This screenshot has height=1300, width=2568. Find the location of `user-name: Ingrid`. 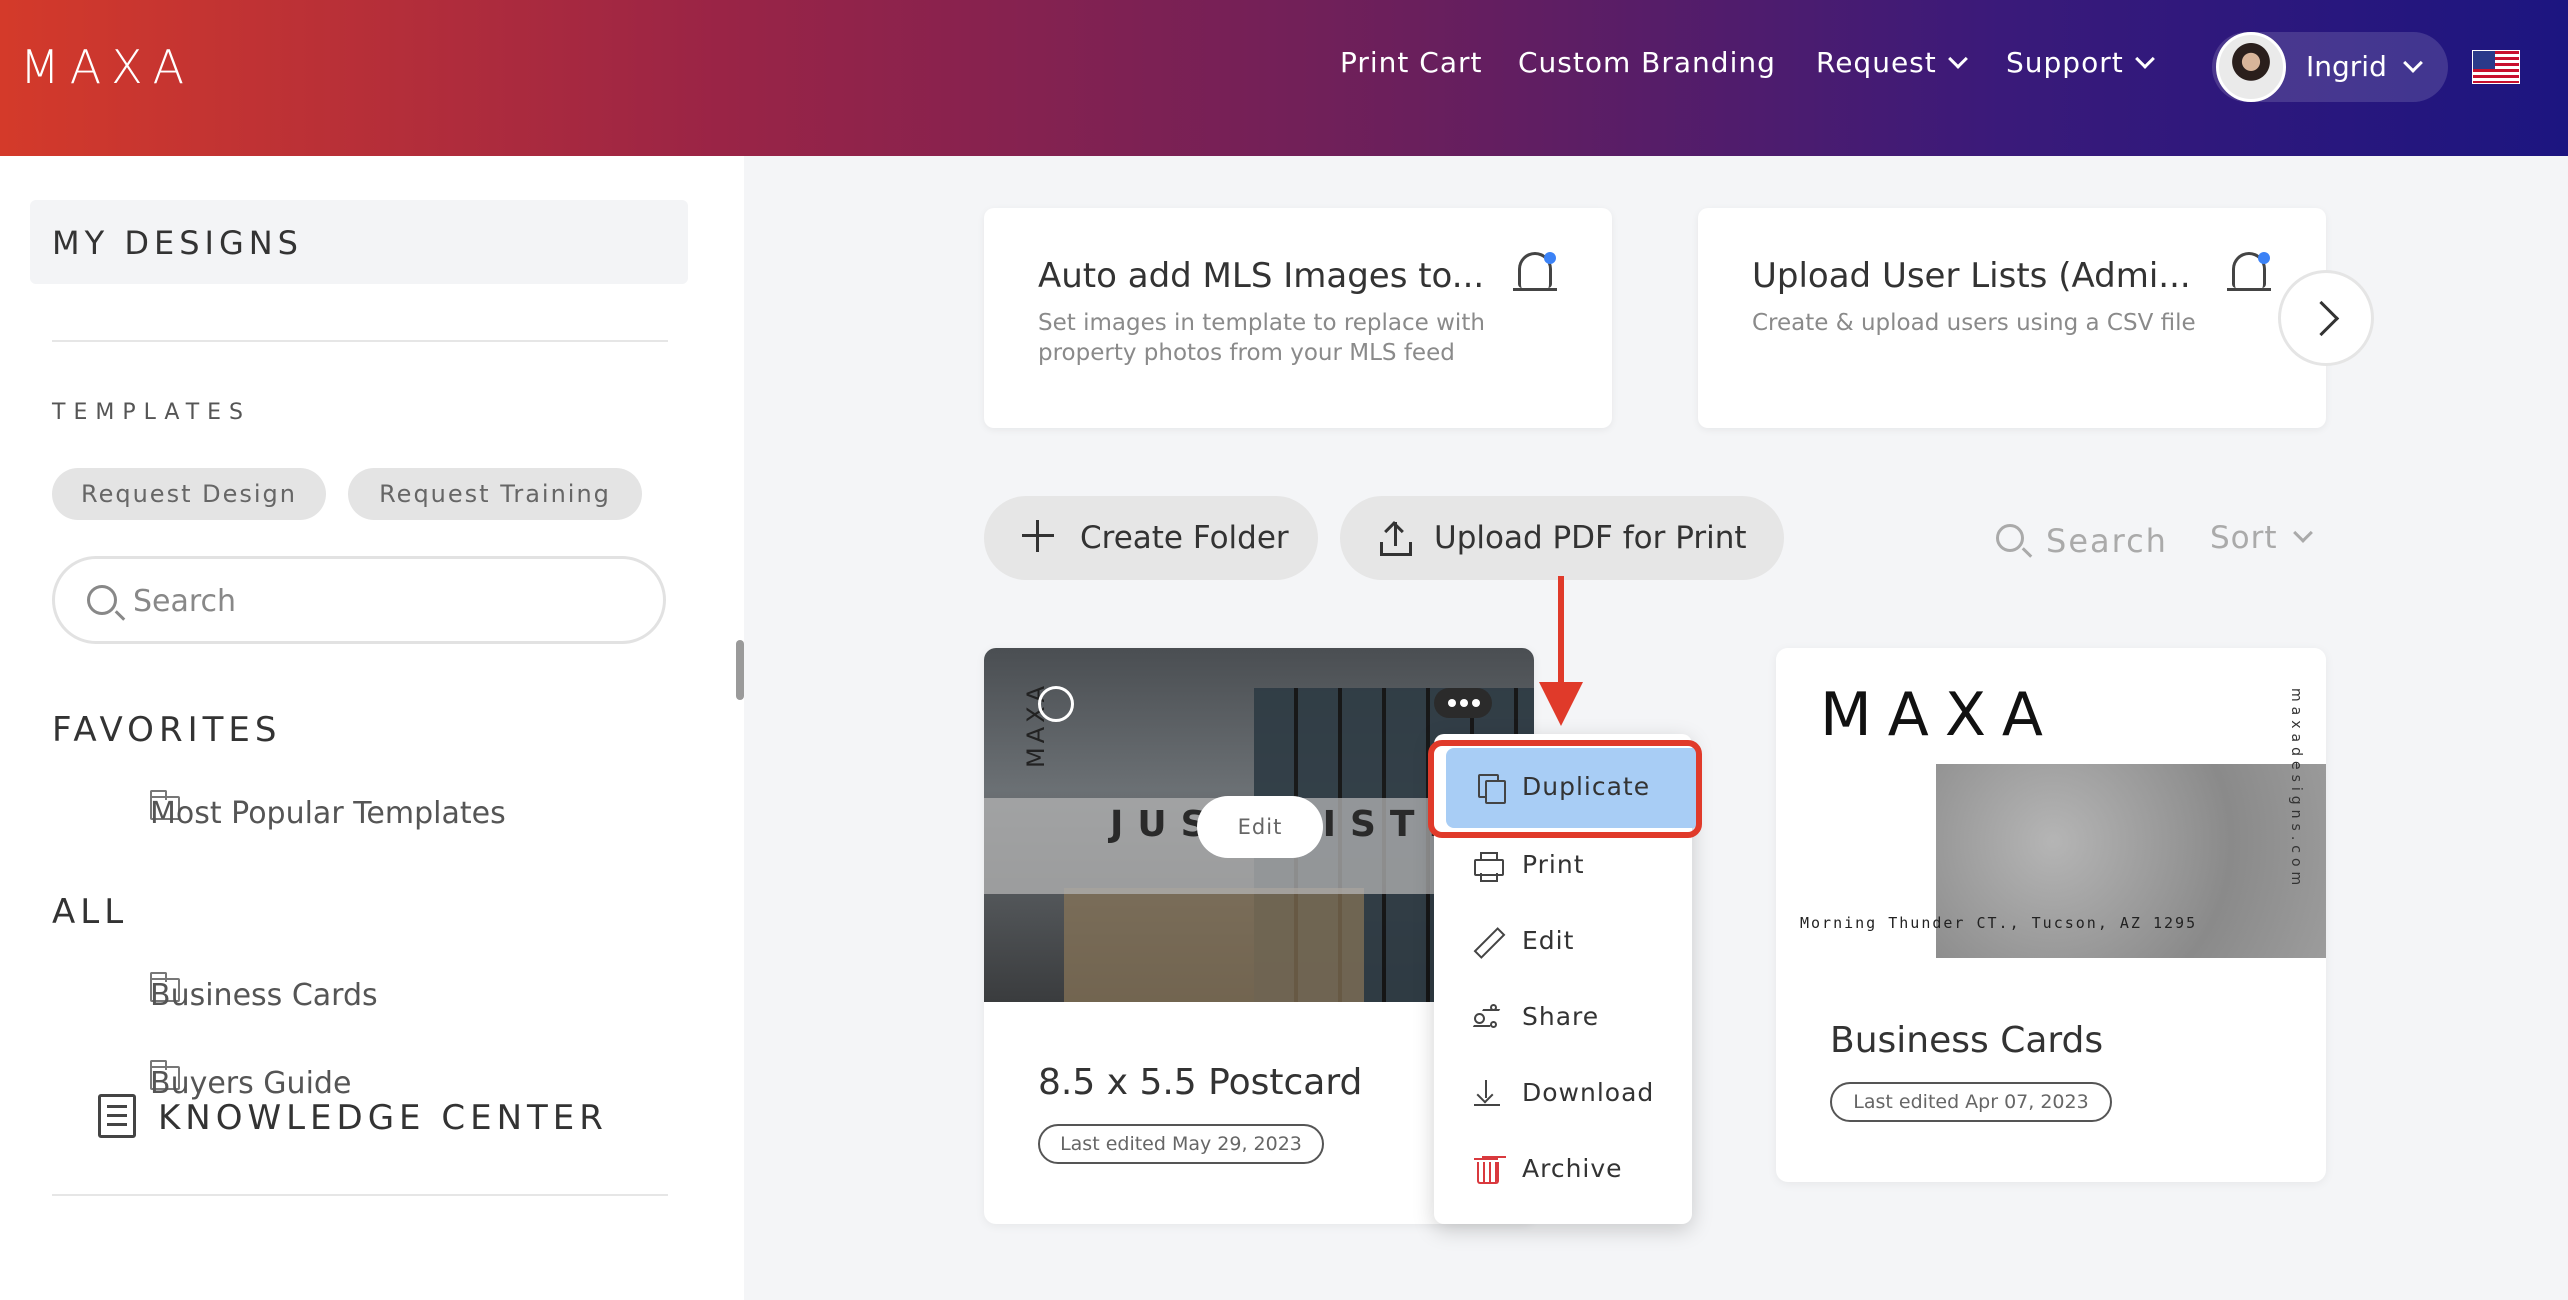

user-name: Ingrid is located at coordinates (2346, 66).